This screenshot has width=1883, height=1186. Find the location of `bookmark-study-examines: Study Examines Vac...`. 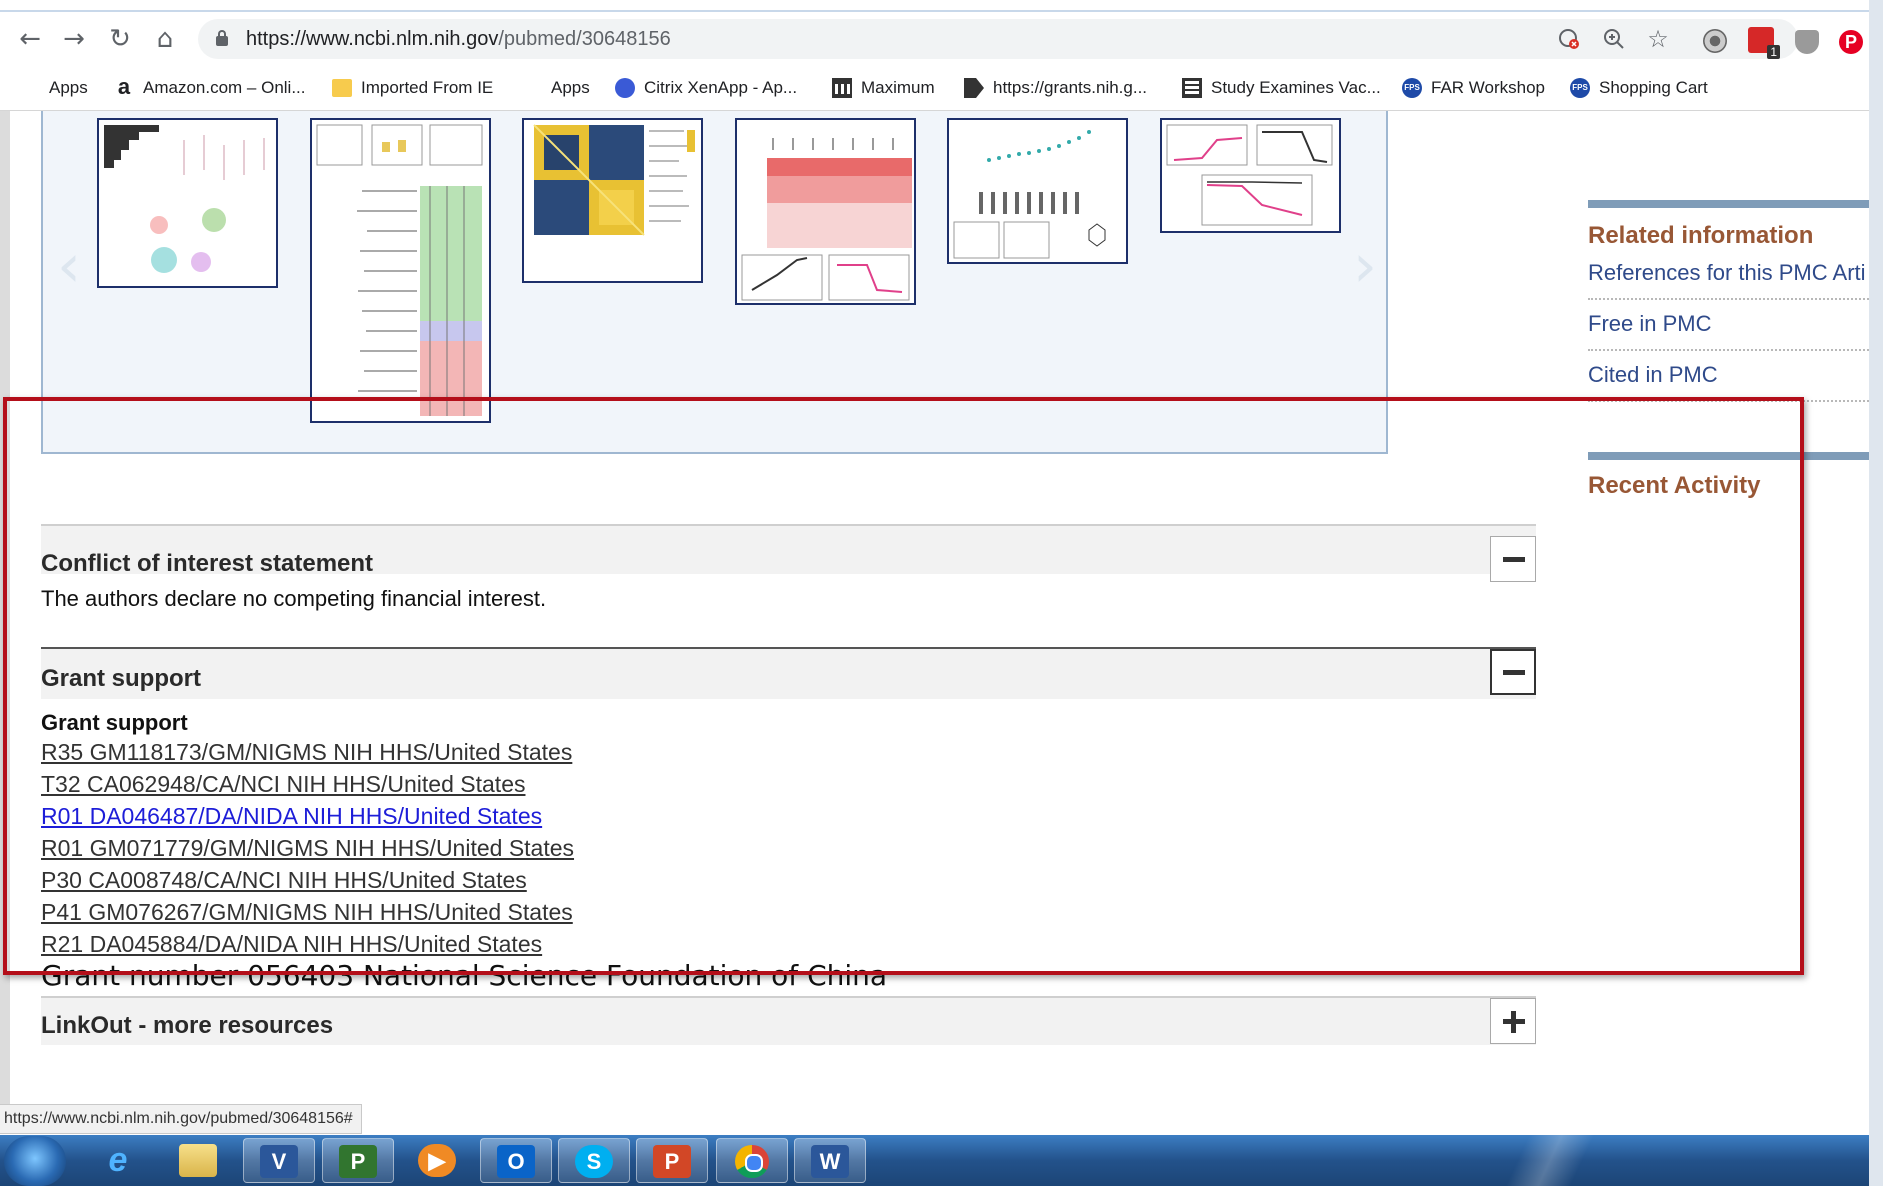

bookmark-study-examines: Study Examines Vac... is located at coordinates (1281, 88).